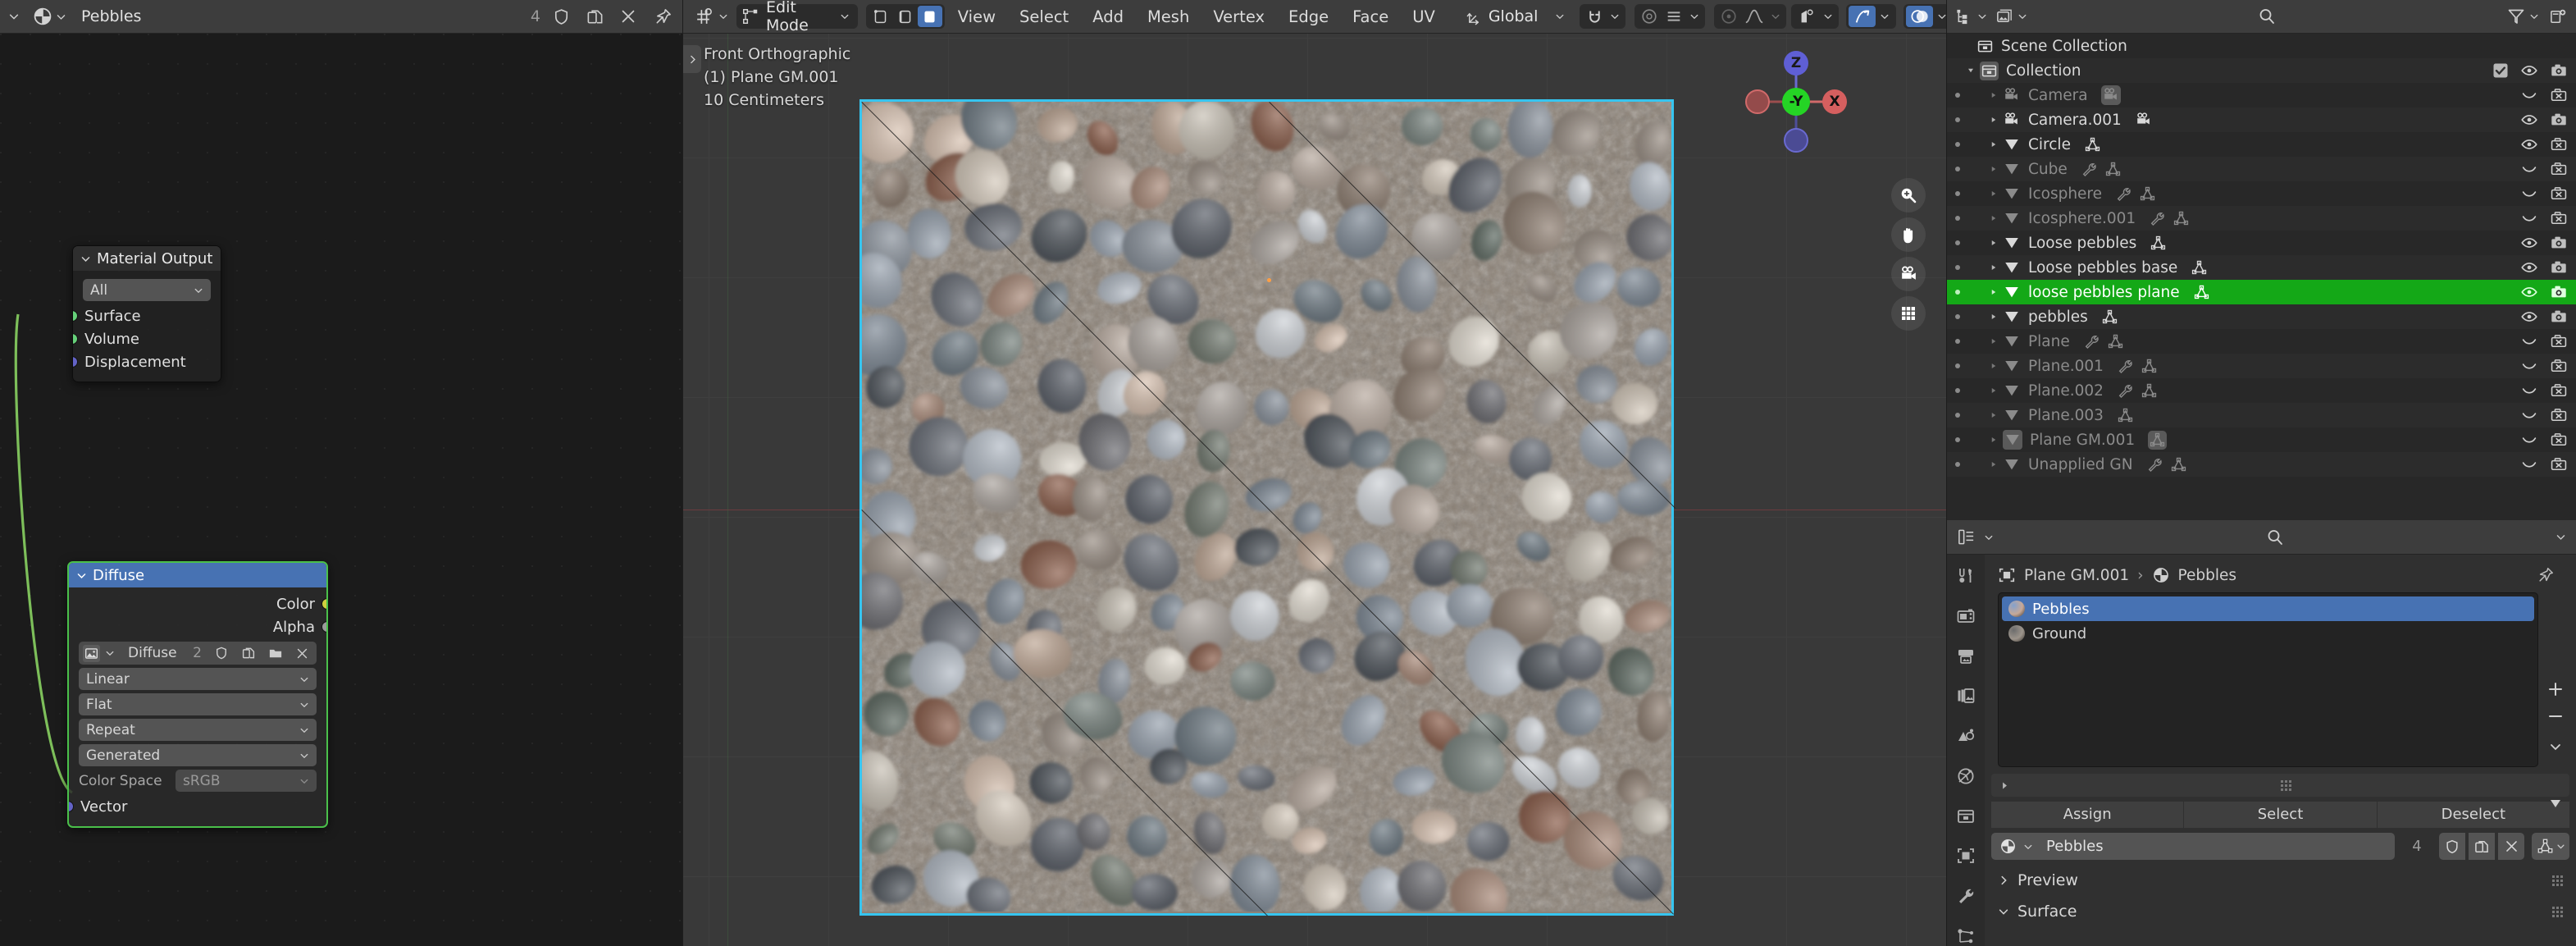 Image resolution: width=2576 pixels, height=946 pixels. What do you see at coordinates (91, 653) in the screenshot?
I see `image-icon` at bounding box center [91, 653].